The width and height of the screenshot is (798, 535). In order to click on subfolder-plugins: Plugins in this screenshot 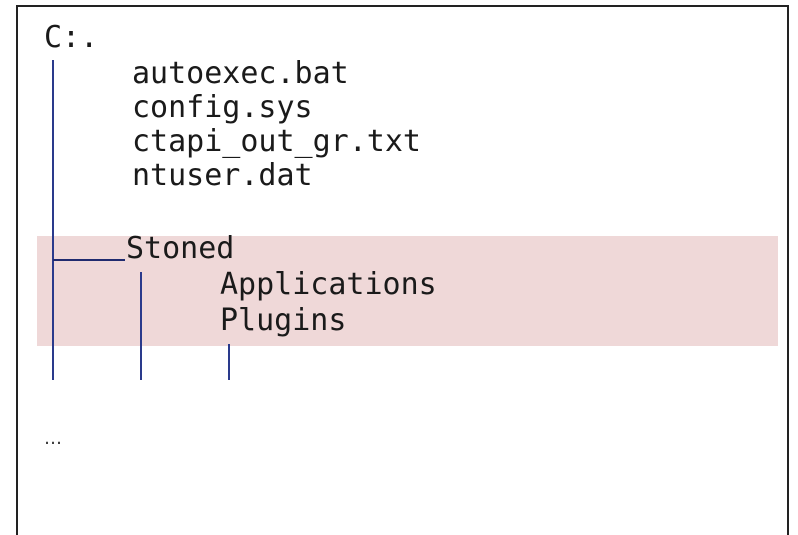, I will do `click(283, 320)`.